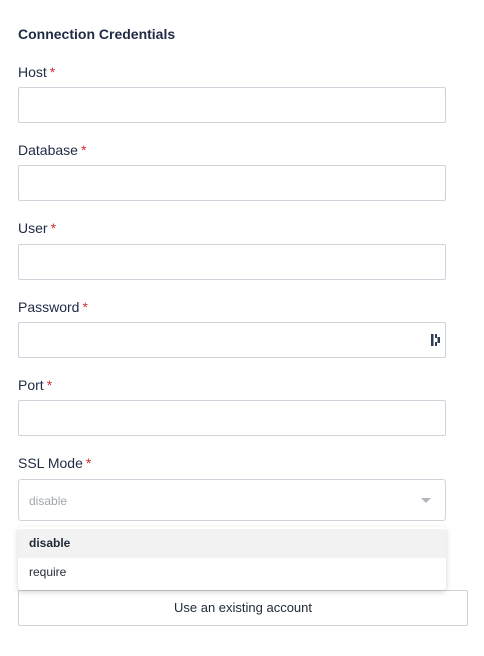  I want to click on database-label: Database *, so click(52, 150).